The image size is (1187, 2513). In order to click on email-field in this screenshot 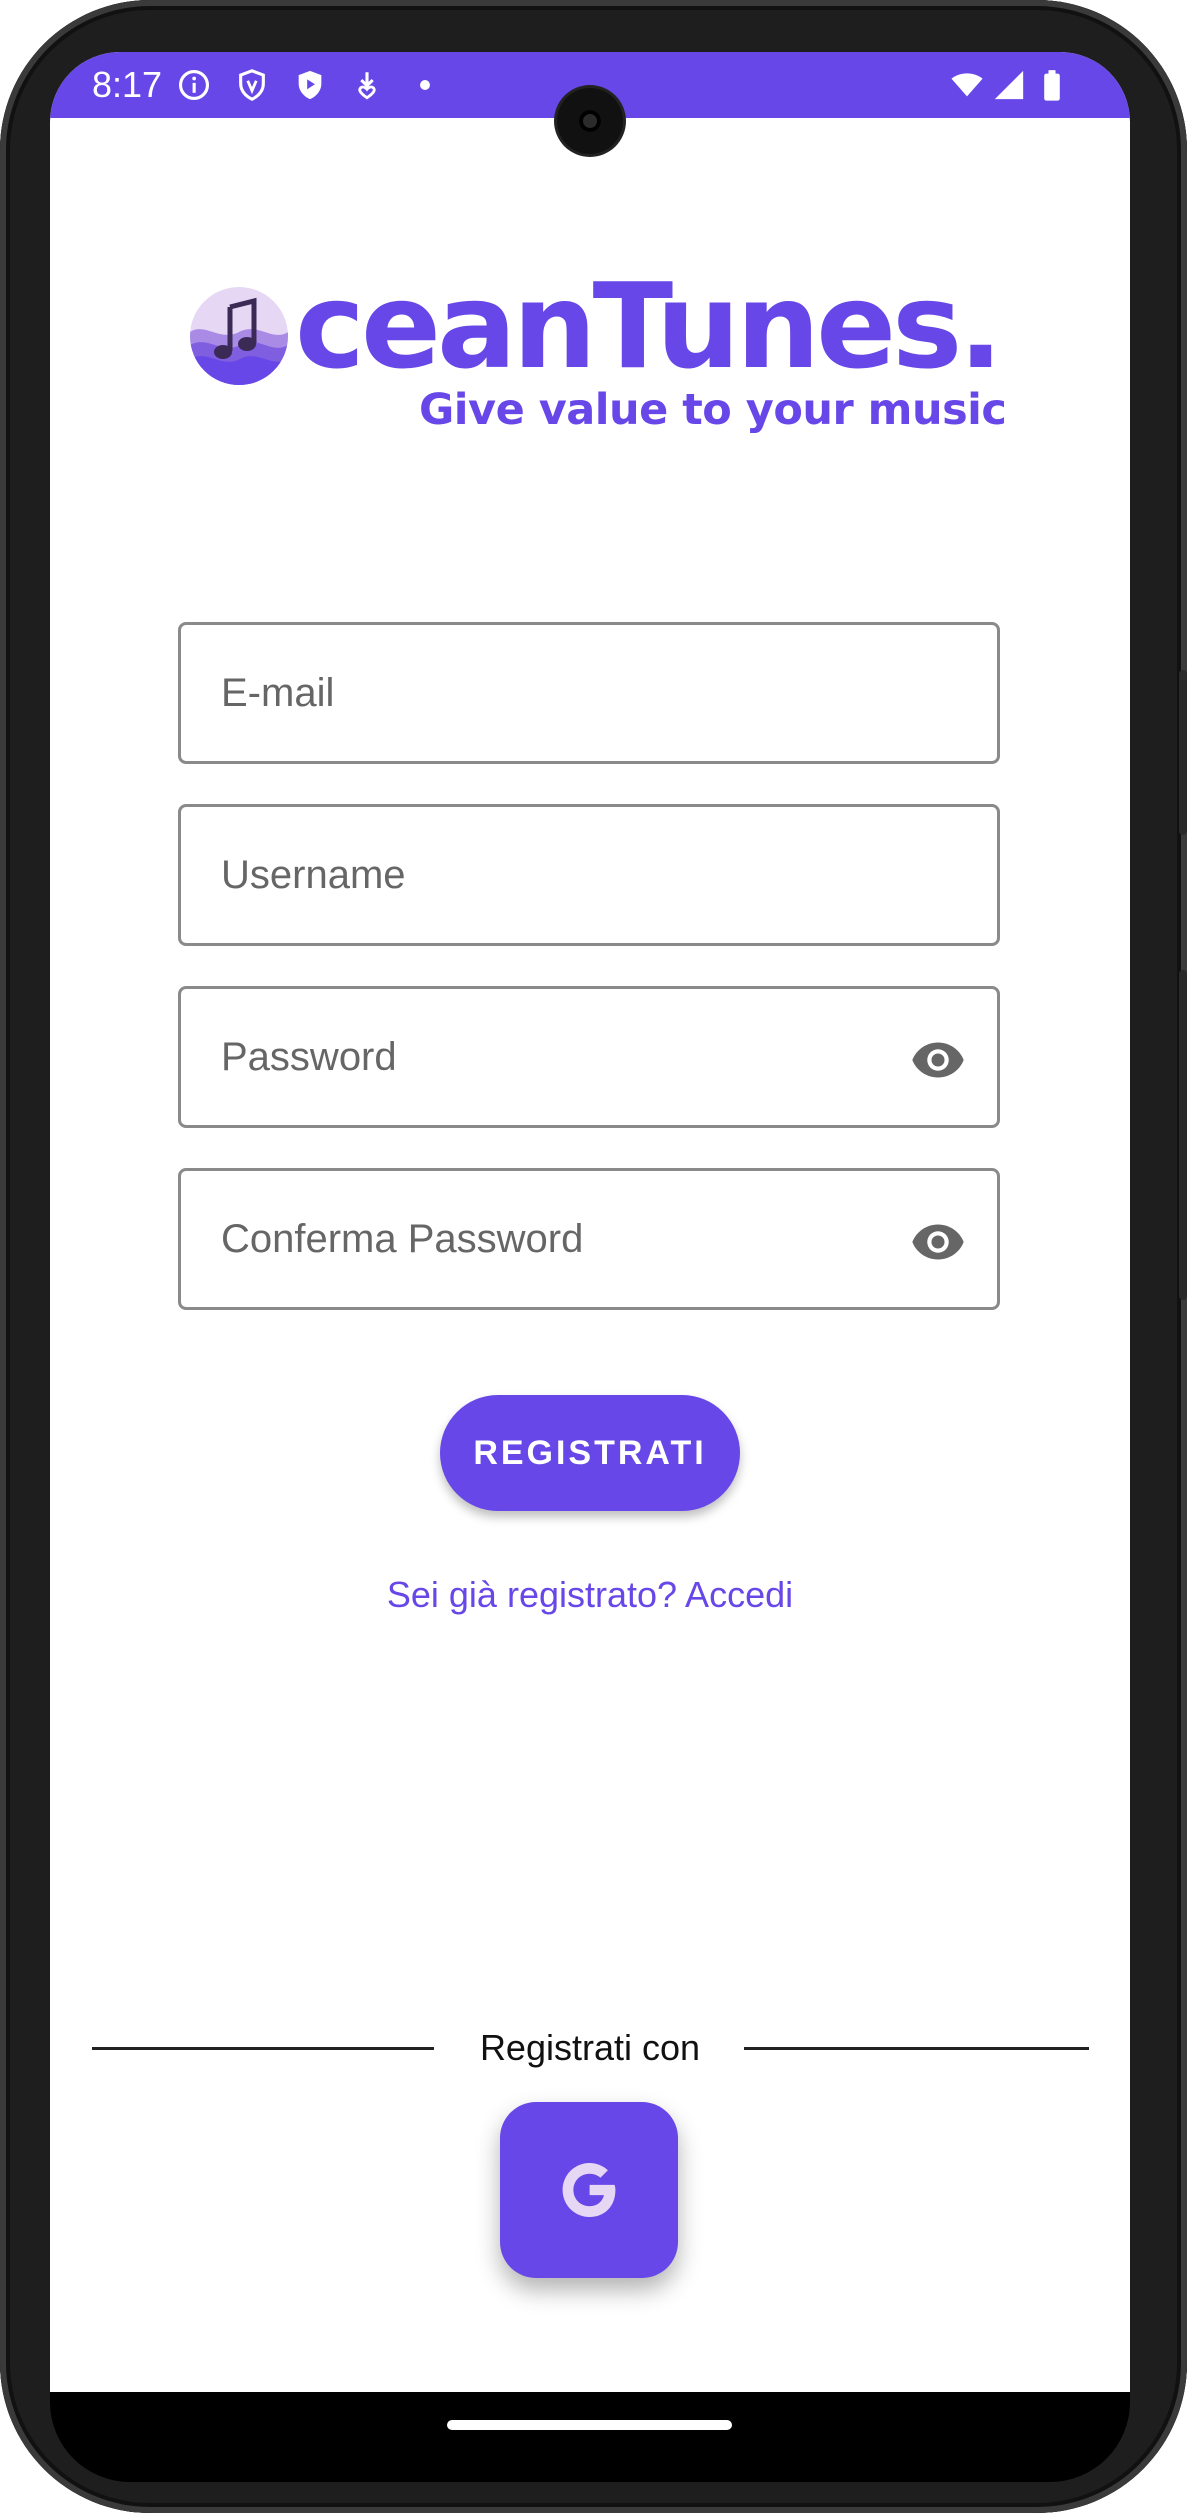, I will do `click(589, 693)`.